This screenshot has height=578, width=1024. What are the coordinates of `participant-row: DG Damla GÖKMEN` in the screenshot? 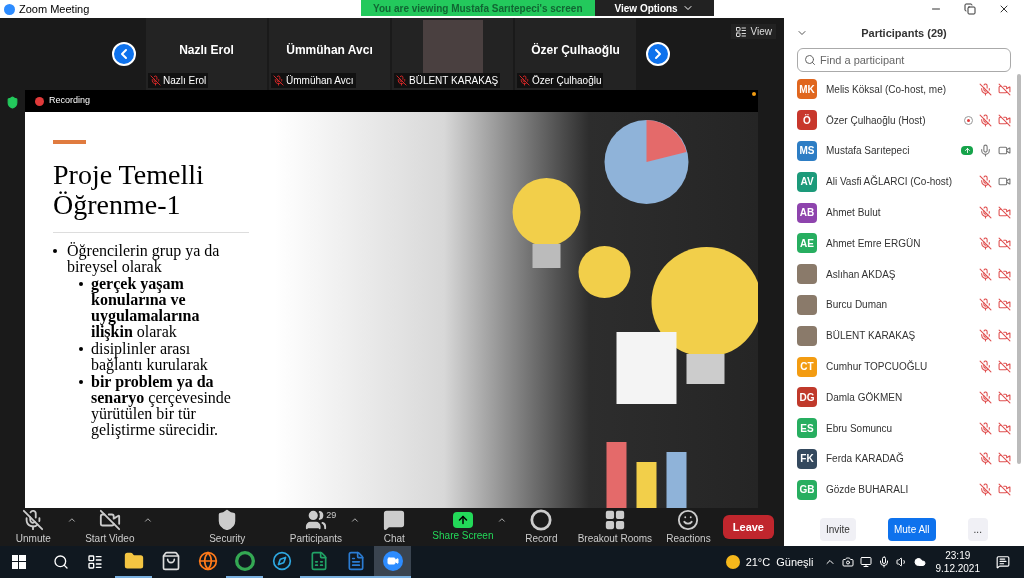 It's located at (900, 397).